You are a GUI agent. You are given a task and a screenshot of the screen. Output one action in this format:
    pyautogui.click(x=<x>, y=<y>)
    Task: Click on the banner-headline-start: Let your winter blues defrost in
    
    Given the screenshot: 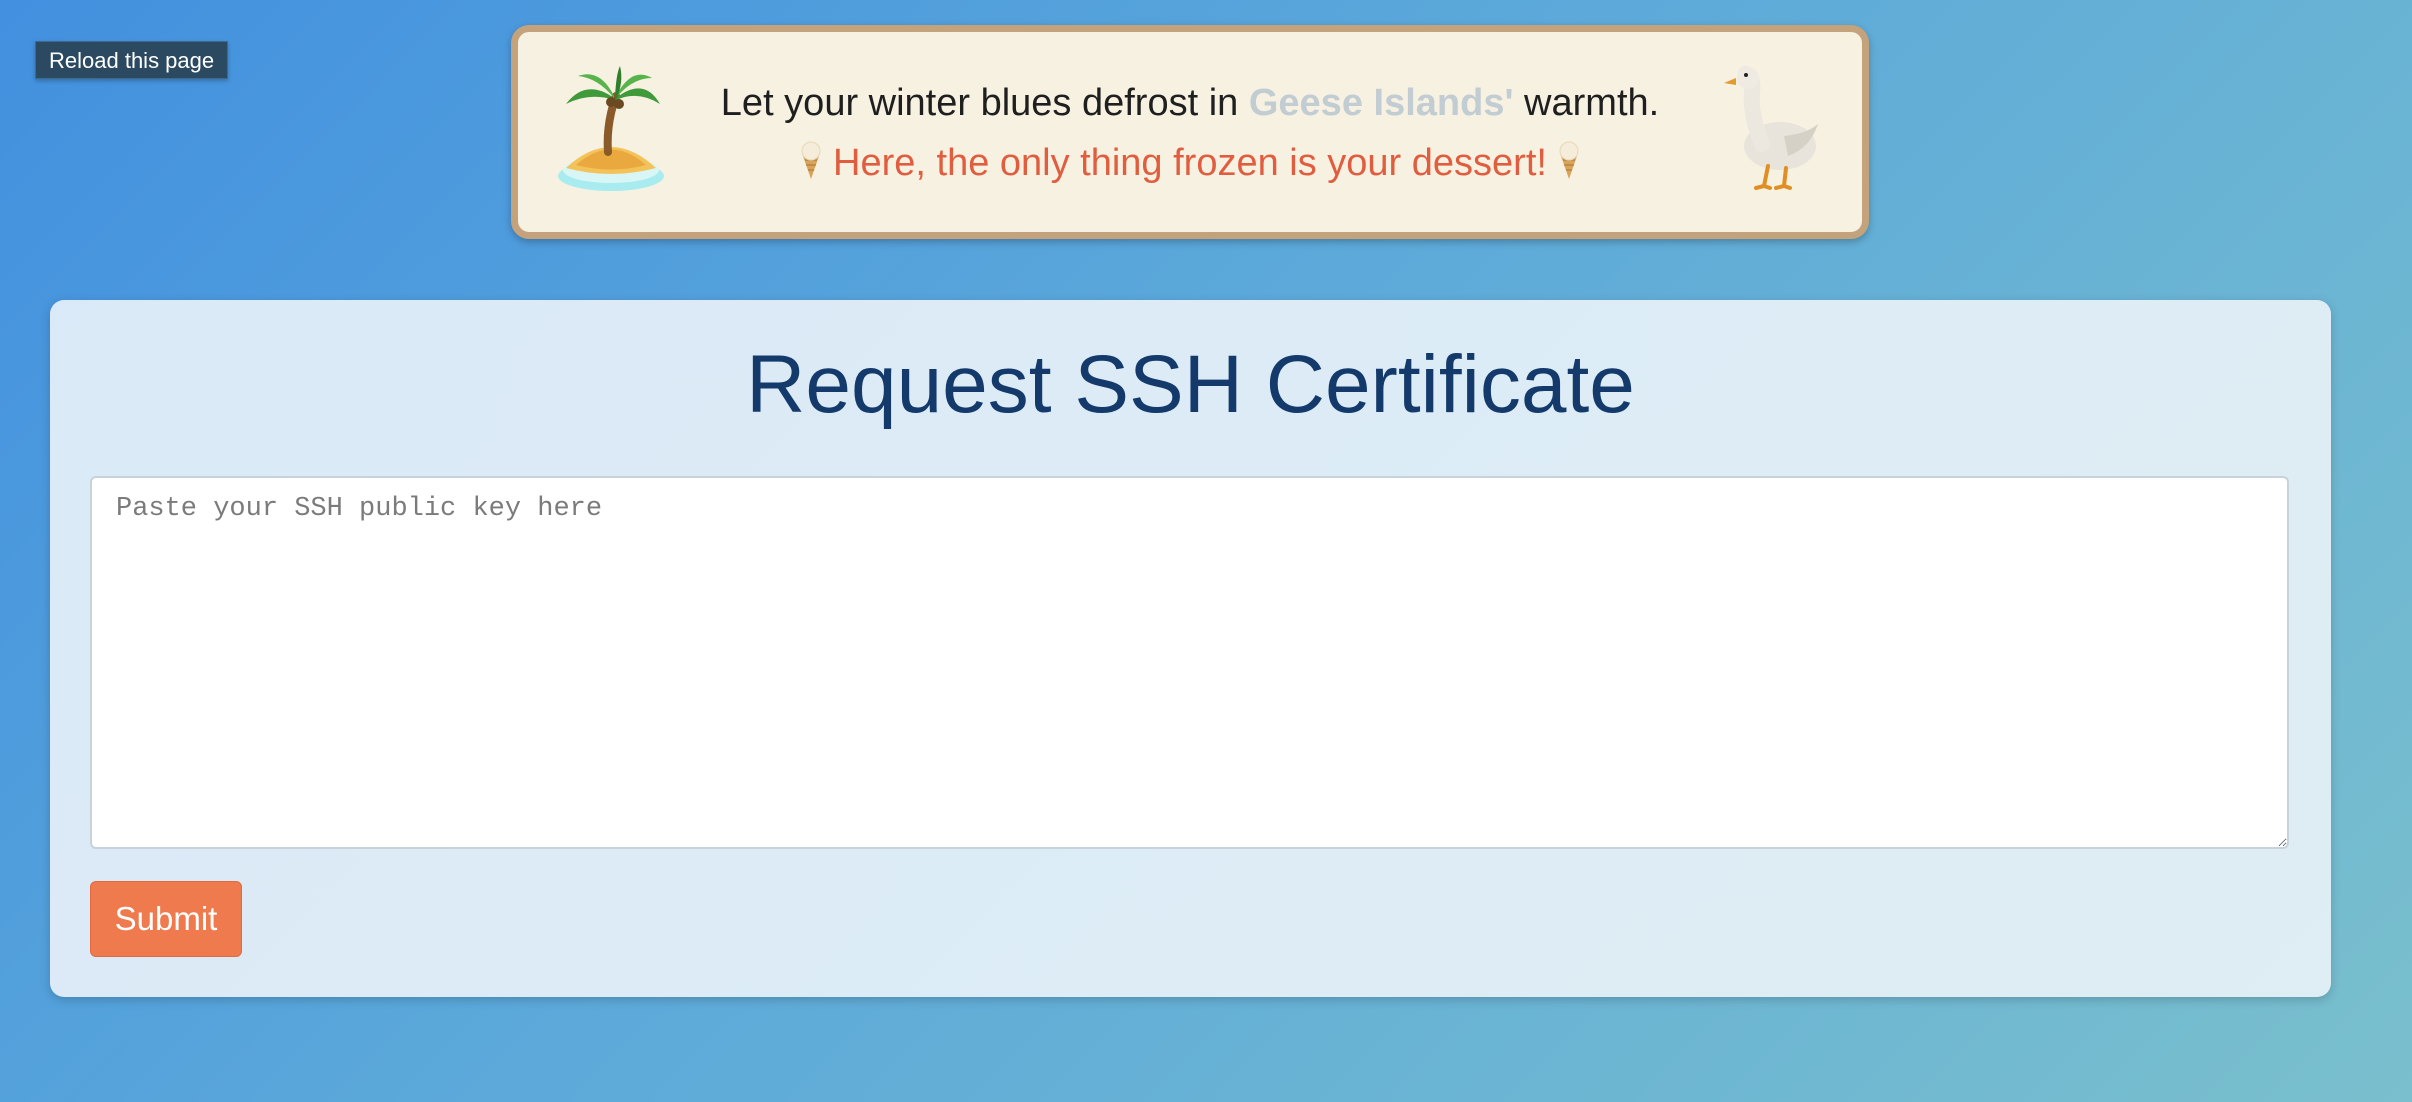 What is the action you would take?
    pyautogui.click(x=984, y=103)
    